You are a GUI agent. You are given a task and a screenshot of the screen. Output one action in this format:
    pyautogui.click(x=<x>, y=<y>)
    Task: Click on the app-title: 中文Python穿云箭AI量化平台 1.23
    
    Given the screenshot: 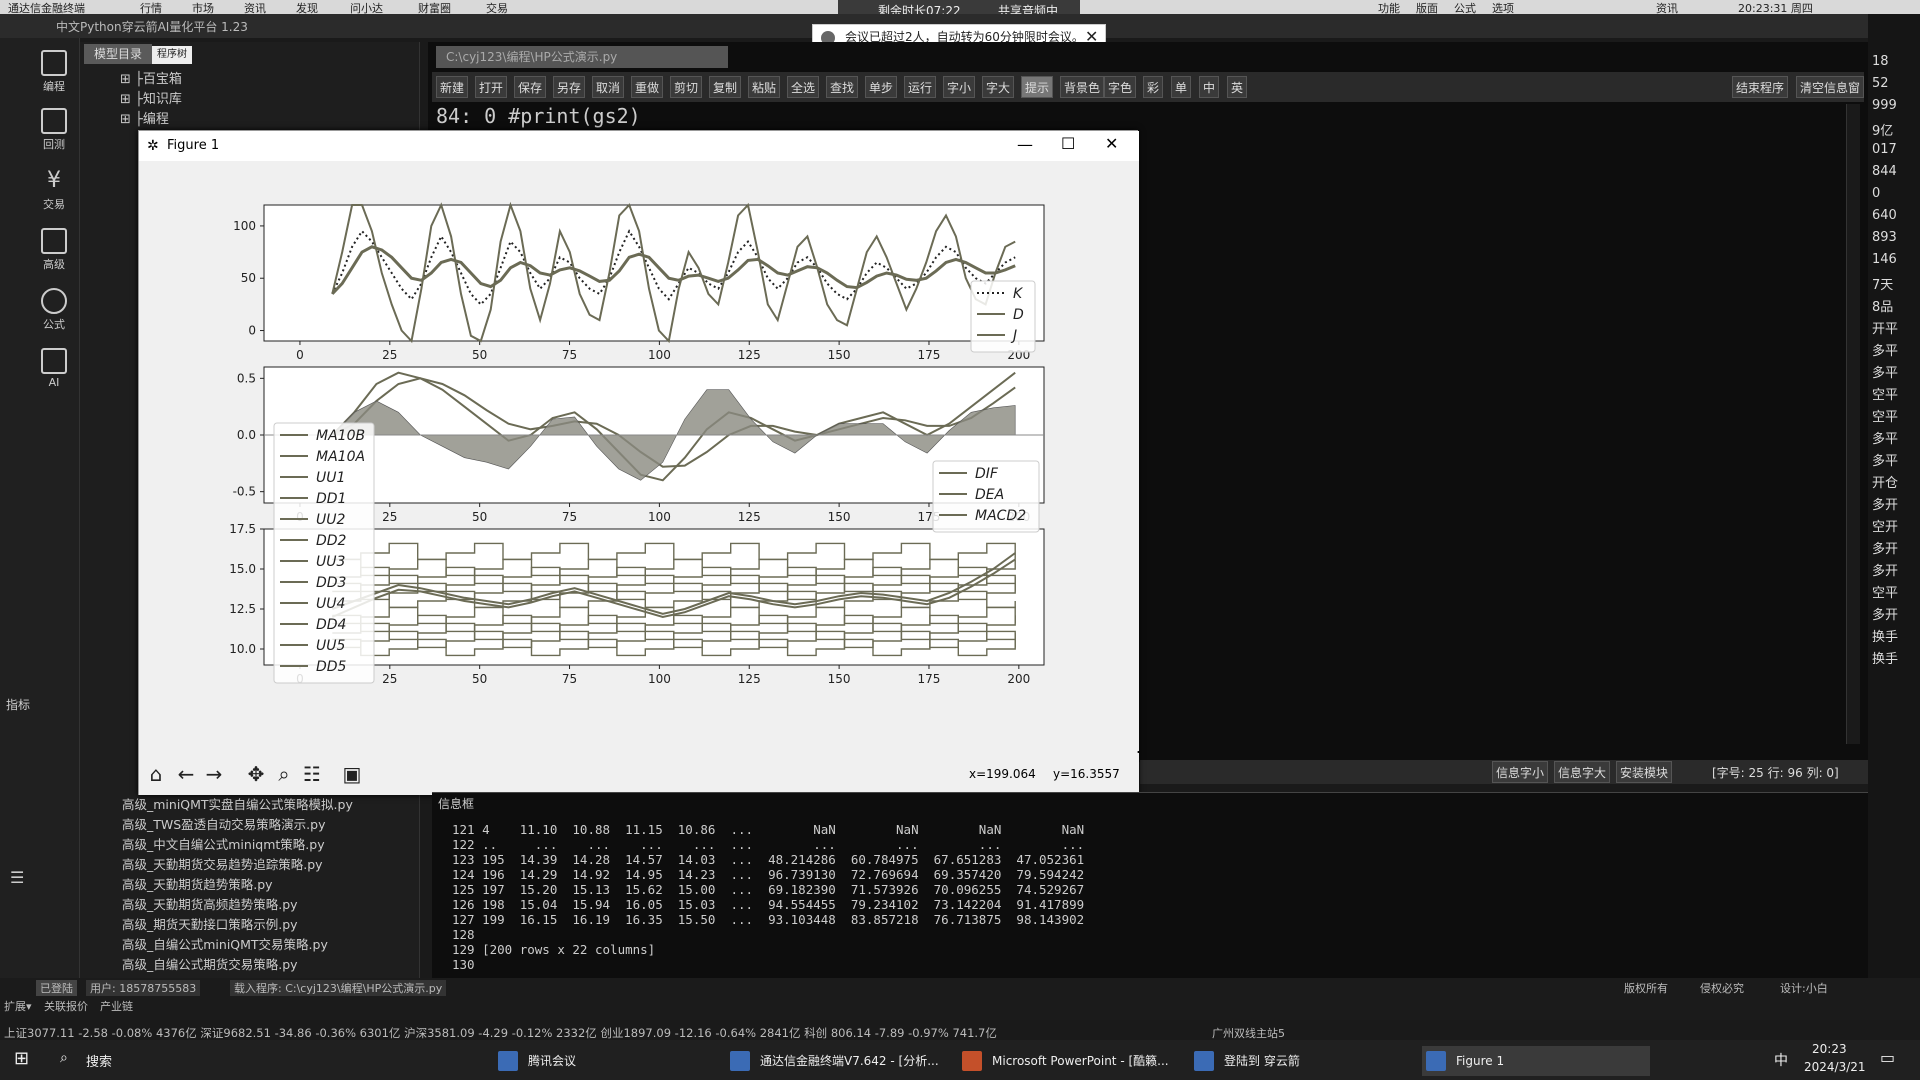 What is the action you would take?
    pyautogui.click(x=152, y=27)
    